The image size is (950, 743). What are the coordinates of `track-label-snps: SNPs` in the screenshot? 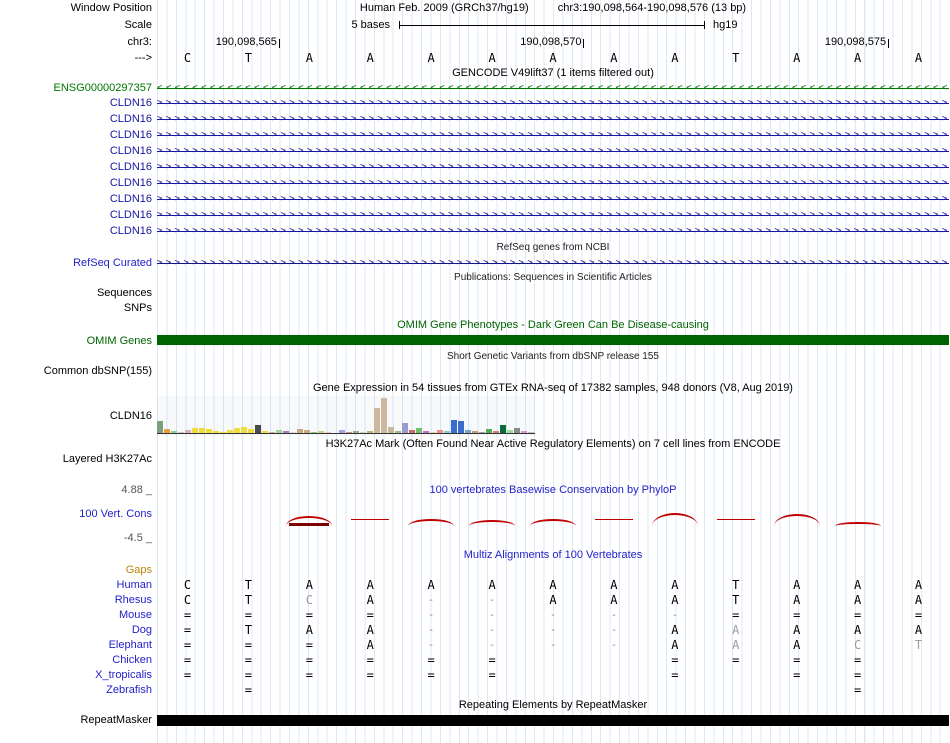 It's located at (76, 308).